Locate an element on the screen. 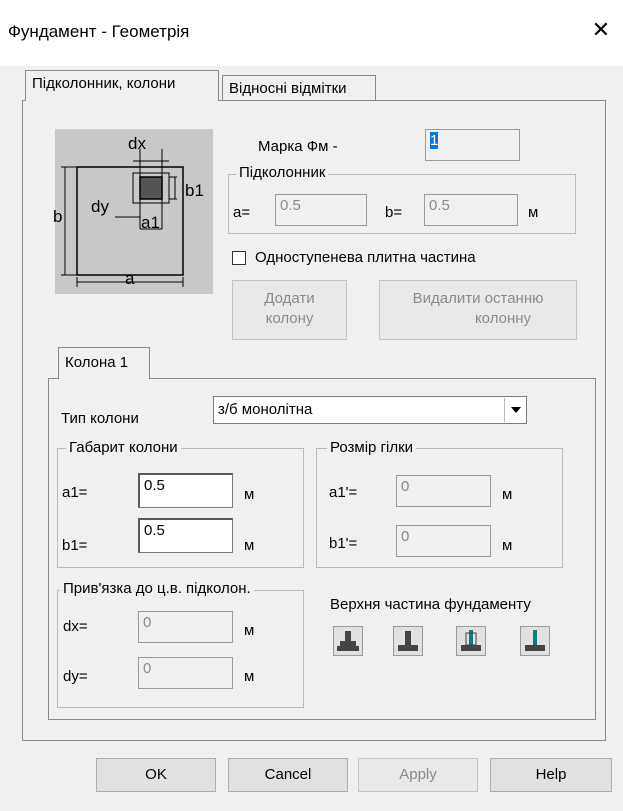 The width and height of the screenshot is (623, 811). tab-column-1-label: Колона 1 is located at coordinates (97, 362).